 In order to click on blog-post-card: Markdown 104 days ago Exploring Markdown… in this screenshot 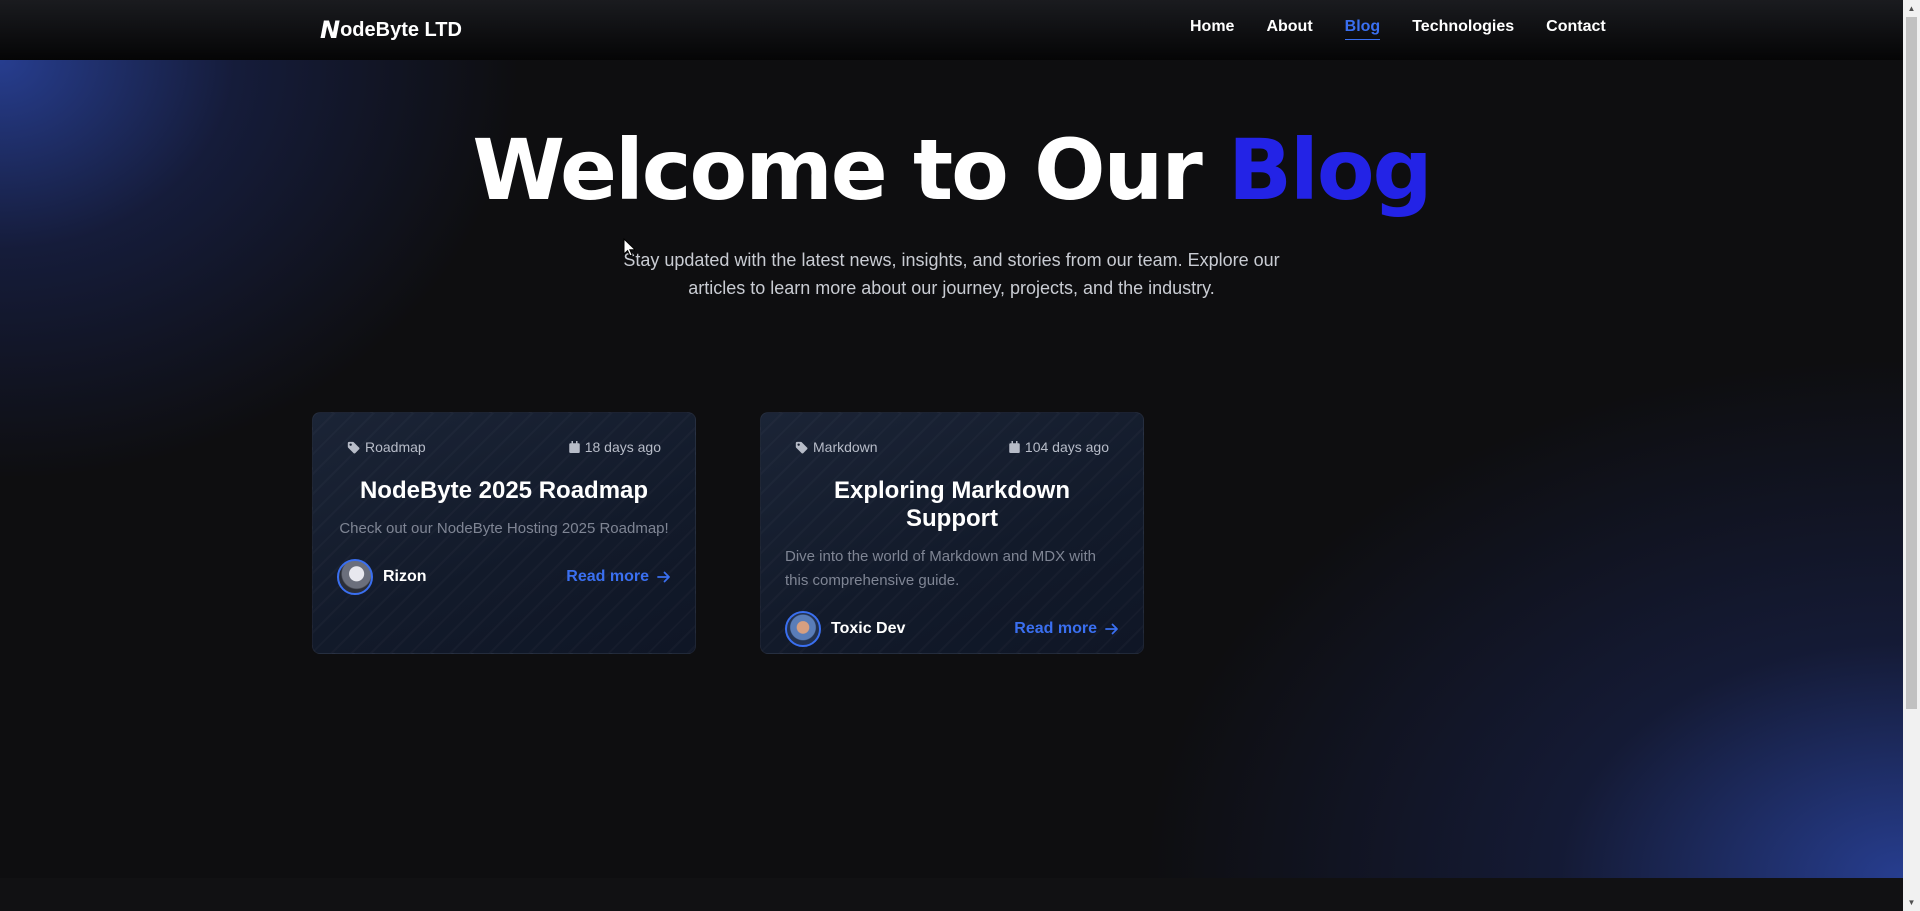, I will do `click(952, 533)`.